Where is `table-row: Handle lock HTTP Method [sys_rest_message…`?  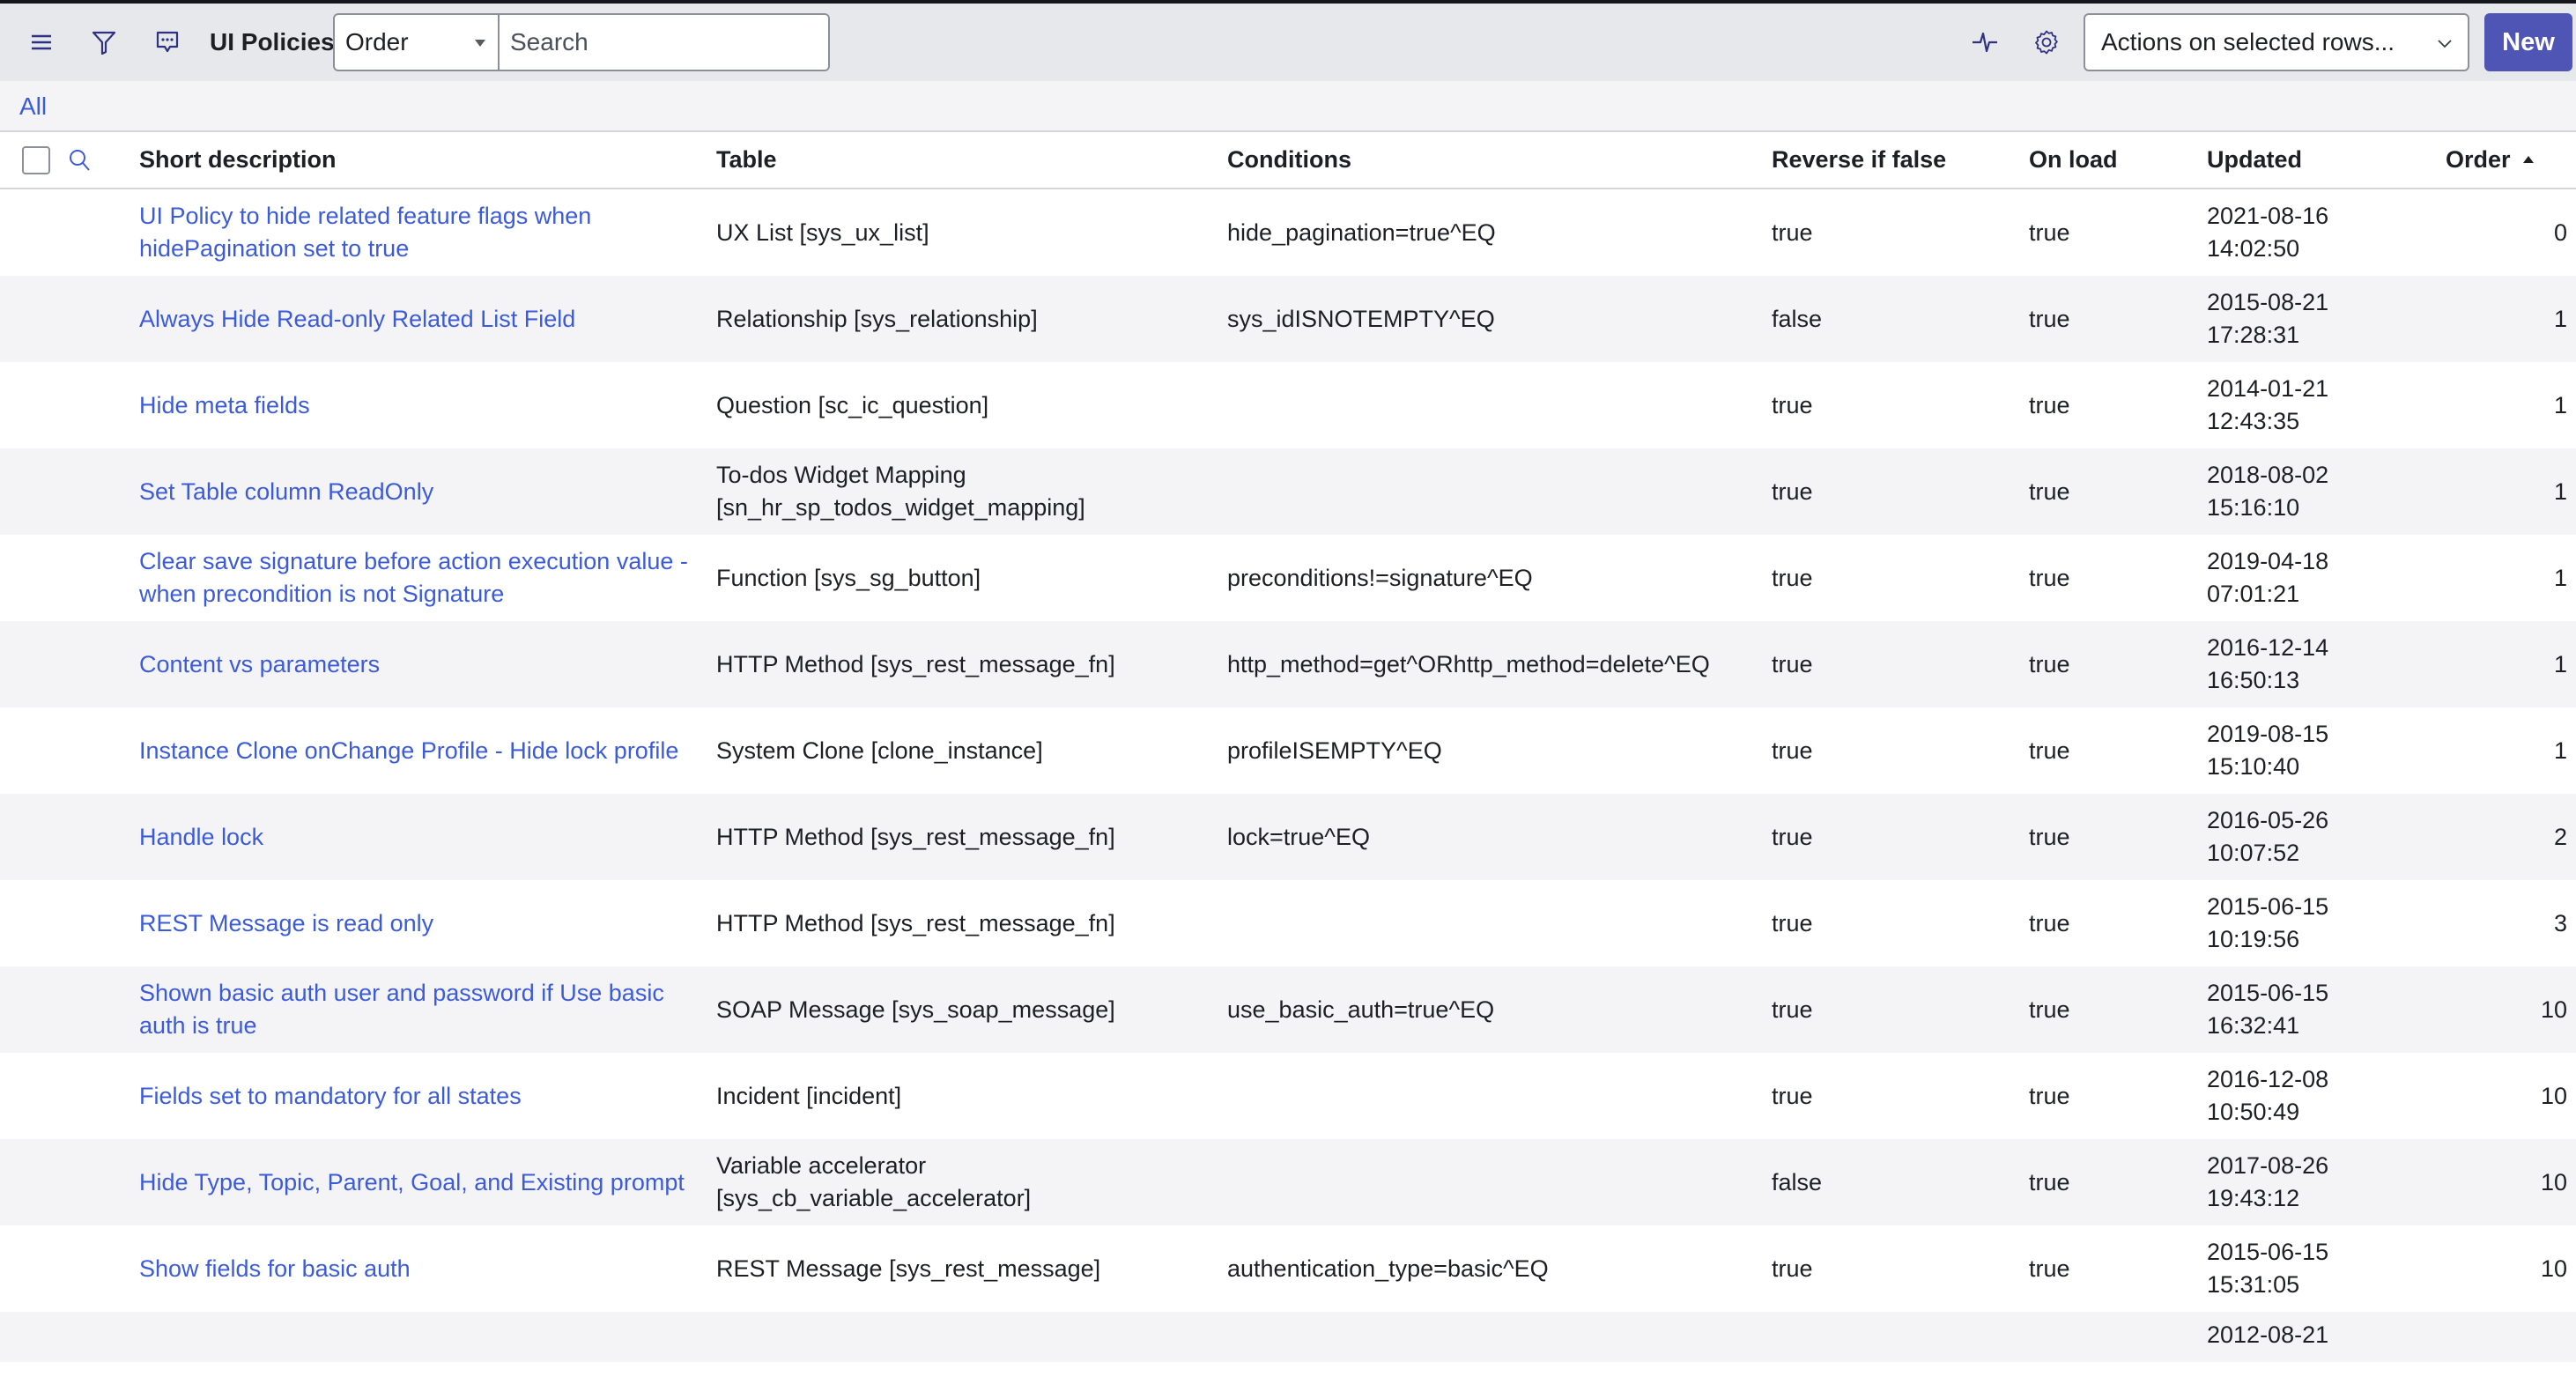
table-row: Handle lock HTTP Method [sys_rest_message… is located at coordinates (1288, 837).